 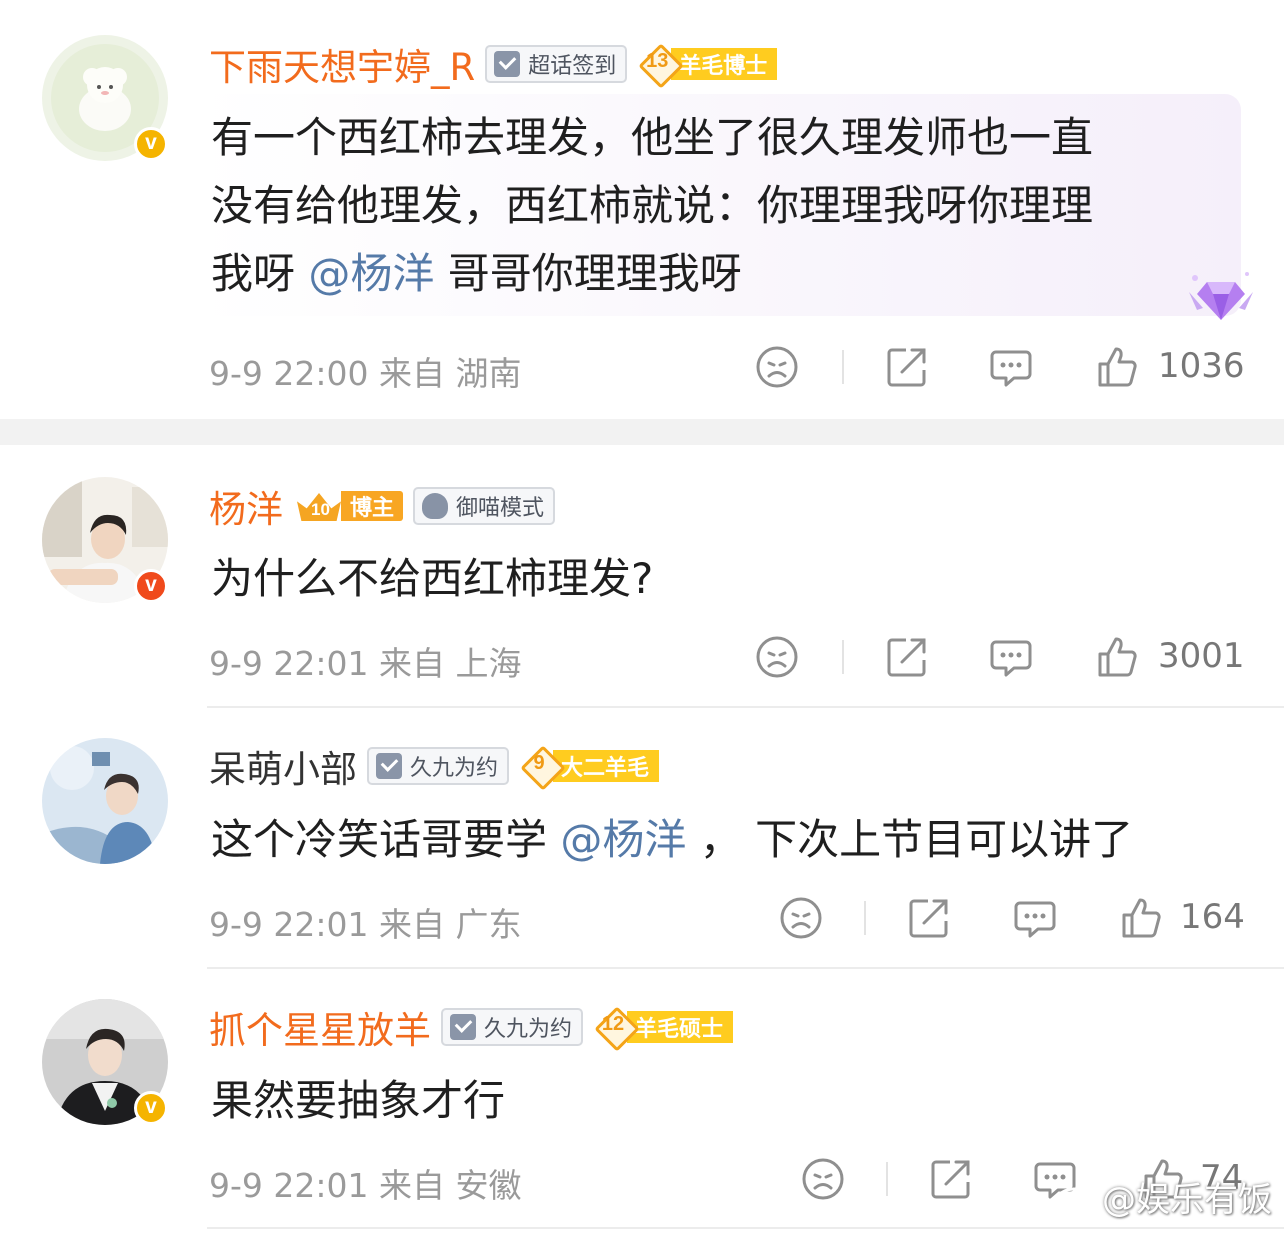 I want to click on username: 杨洋, so click(x=246, y=506).